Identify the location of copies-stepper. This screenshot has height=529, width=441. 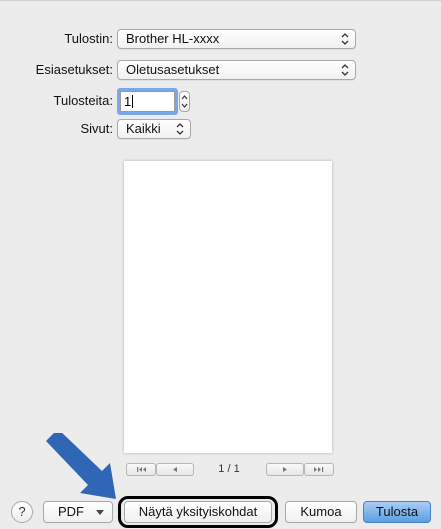
(184, 101).